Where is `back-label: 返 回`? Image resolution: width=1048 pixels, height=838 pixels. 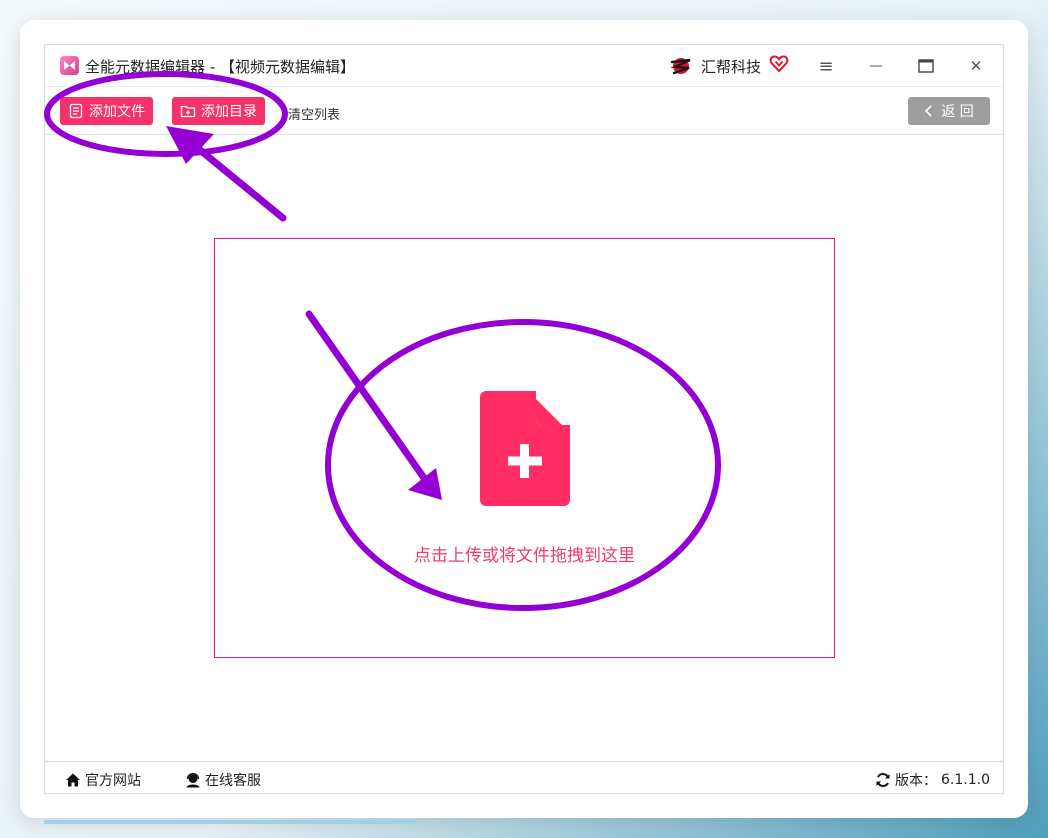
back-label: 返 回 is located at coordinates (957, 112).